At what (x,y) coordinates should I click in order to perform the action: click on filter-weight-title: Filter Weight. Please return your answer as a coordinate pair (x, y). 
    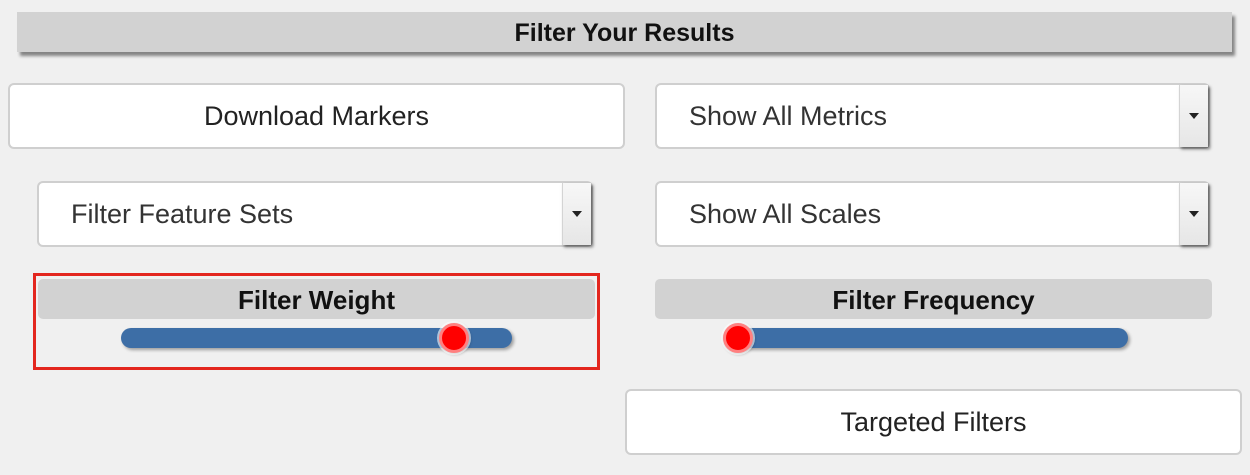
    Looking at the image, I should click on (316, 299).